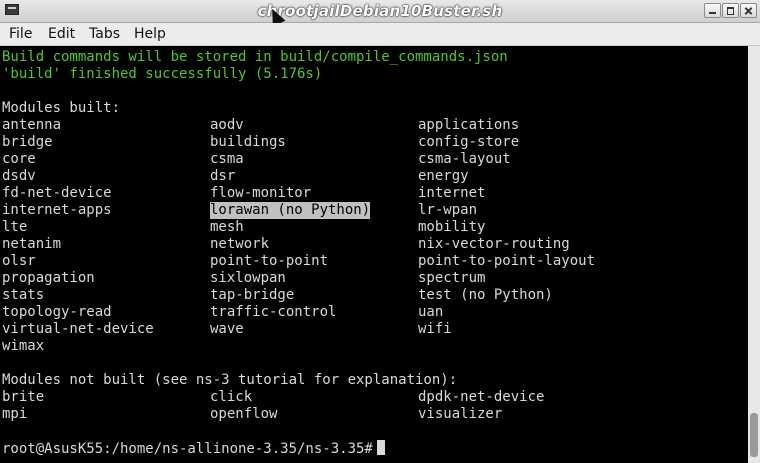  Describe the element at coordinates (19, 261) in the screenshot. I see `module-name: olsr` at that location.